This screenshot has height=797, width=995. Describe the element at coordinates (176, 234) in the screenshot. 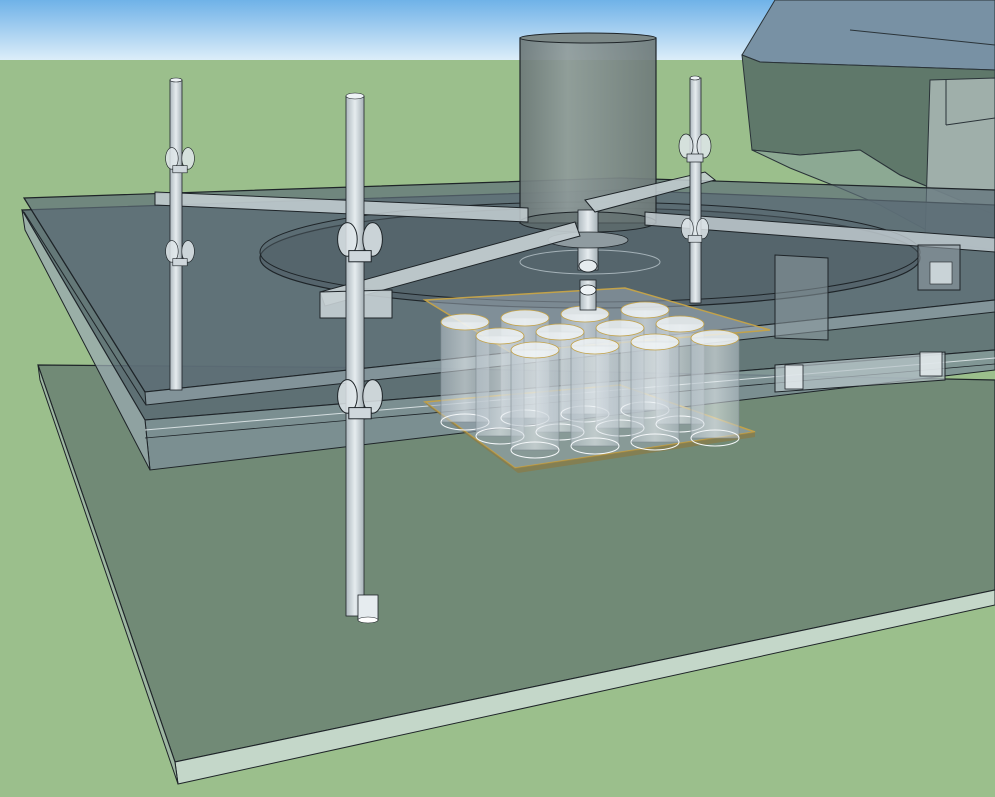

I see `rod-left` at that location.